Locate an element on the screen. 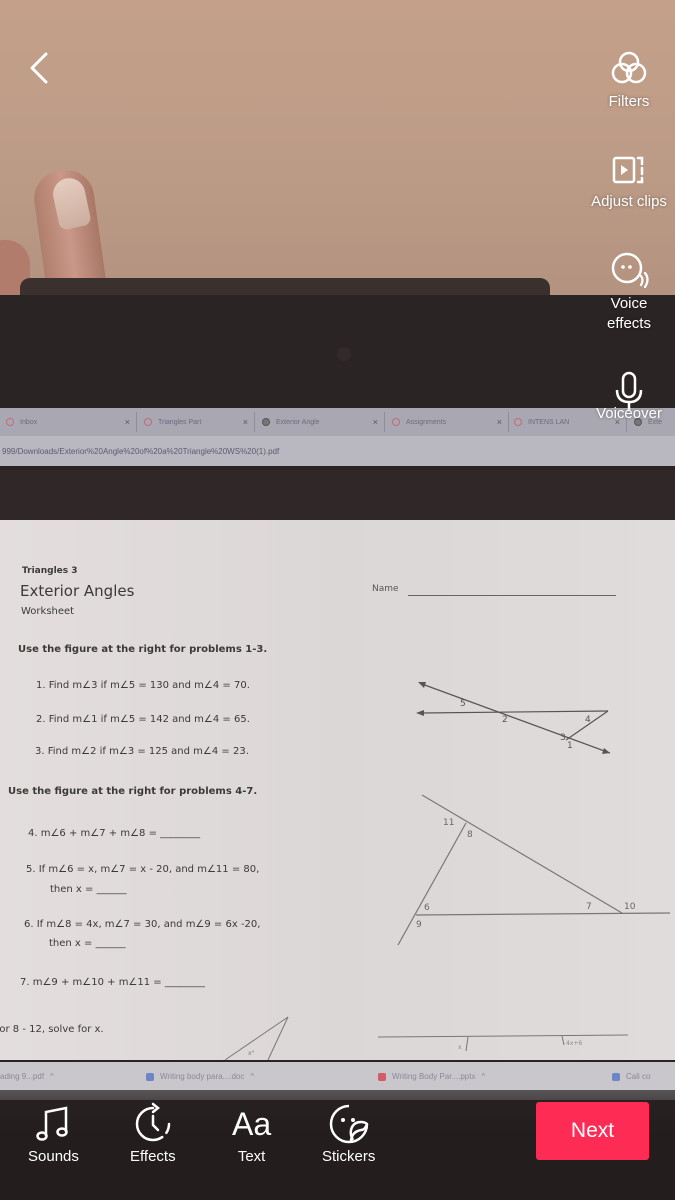  download-item: Writing body para....doc ^ is located at coordinates (200, 1076).